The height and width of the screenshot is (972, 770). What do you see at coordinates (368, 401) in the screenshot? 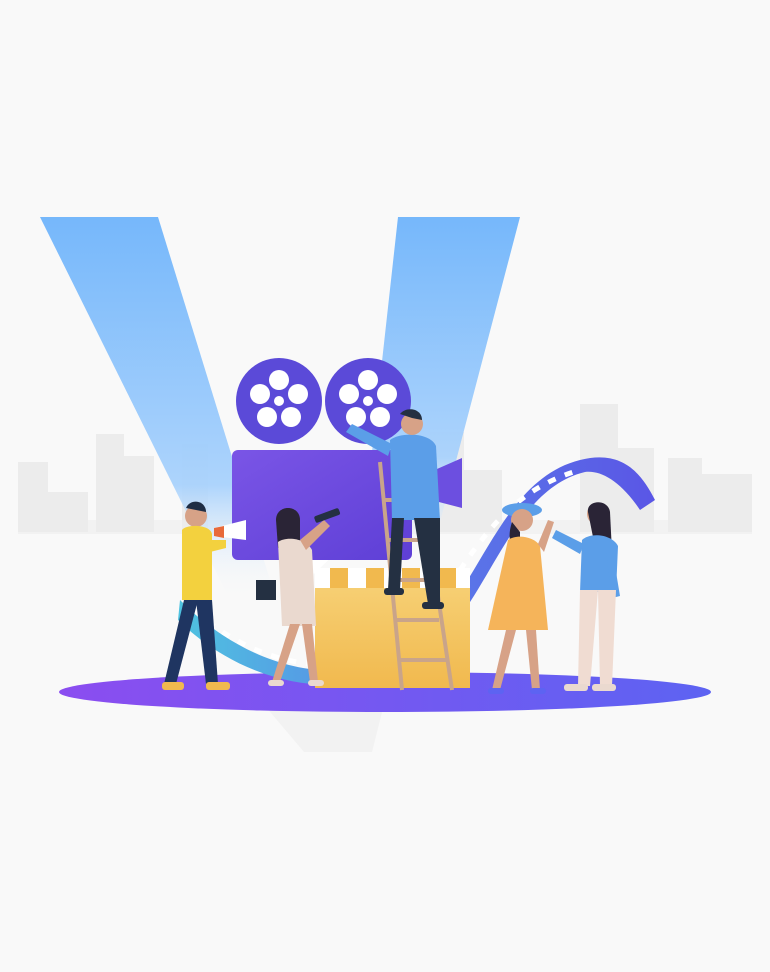
I see `camera-reel-right` at bounding box center [368, 401].